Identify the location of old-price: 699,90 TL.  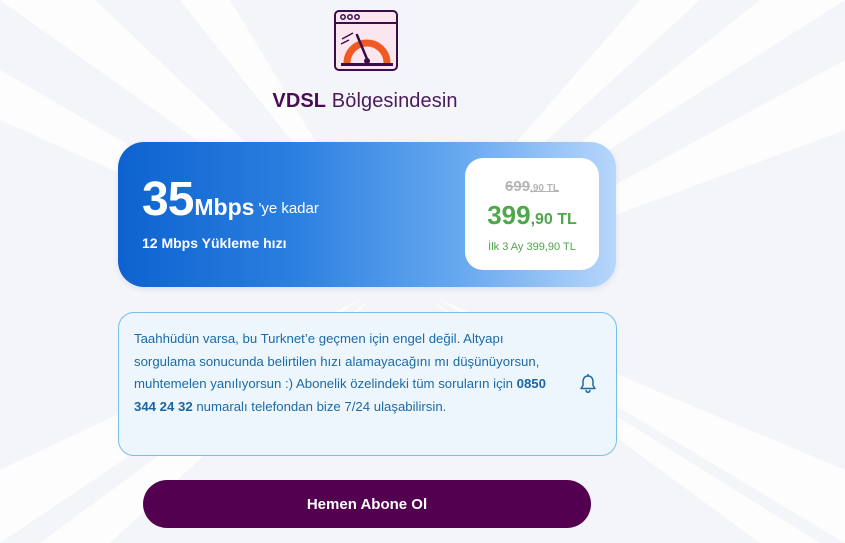
(532, 187).